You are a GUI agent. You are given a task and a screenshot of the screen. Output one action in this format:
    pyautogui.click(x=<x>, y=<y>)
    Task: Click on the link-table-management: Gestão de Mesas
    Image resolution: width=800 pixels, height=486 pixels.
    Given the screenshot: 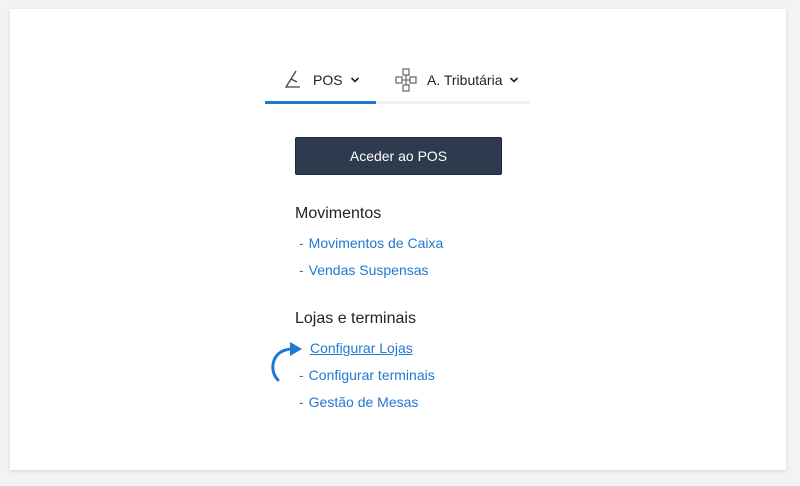 What is the action you would take?
    pyautogui.click(x=364, y=402)
    